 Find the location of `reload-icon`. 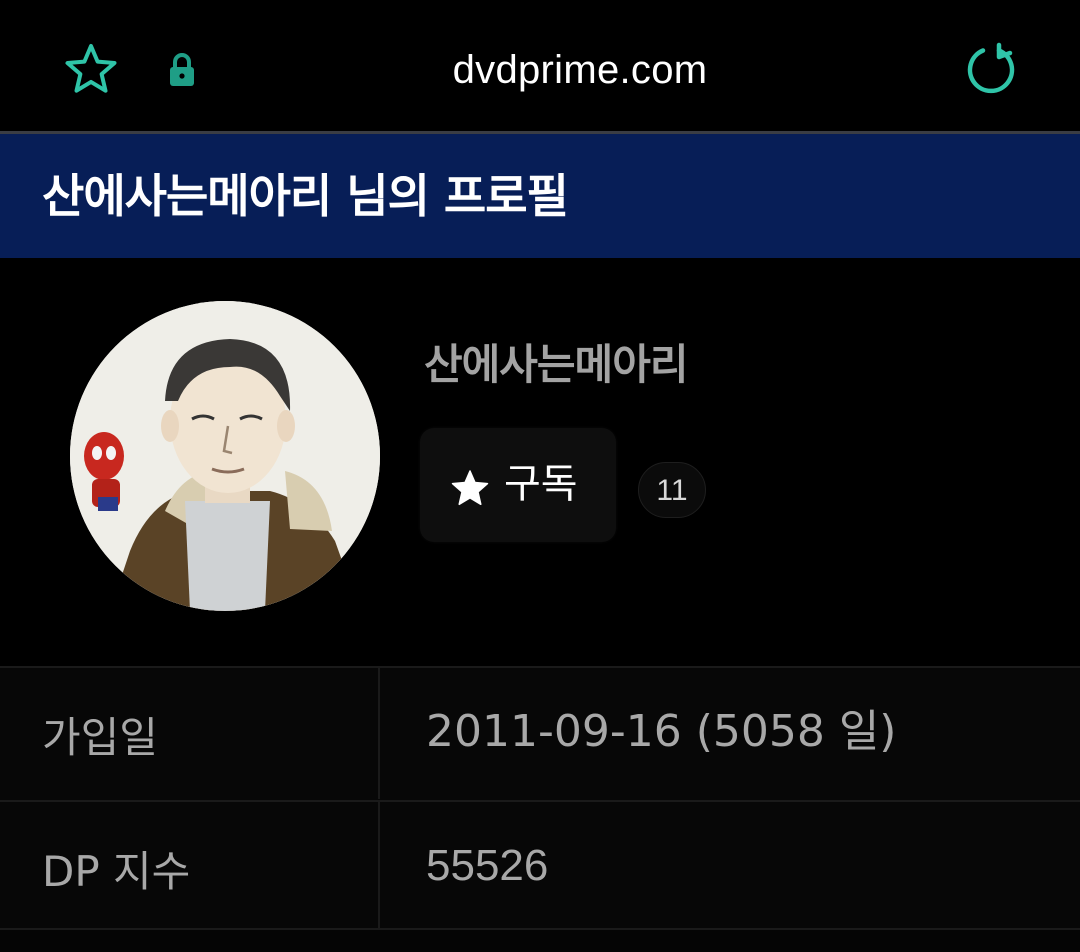

reload-icon is located at coordinates (991, 69).